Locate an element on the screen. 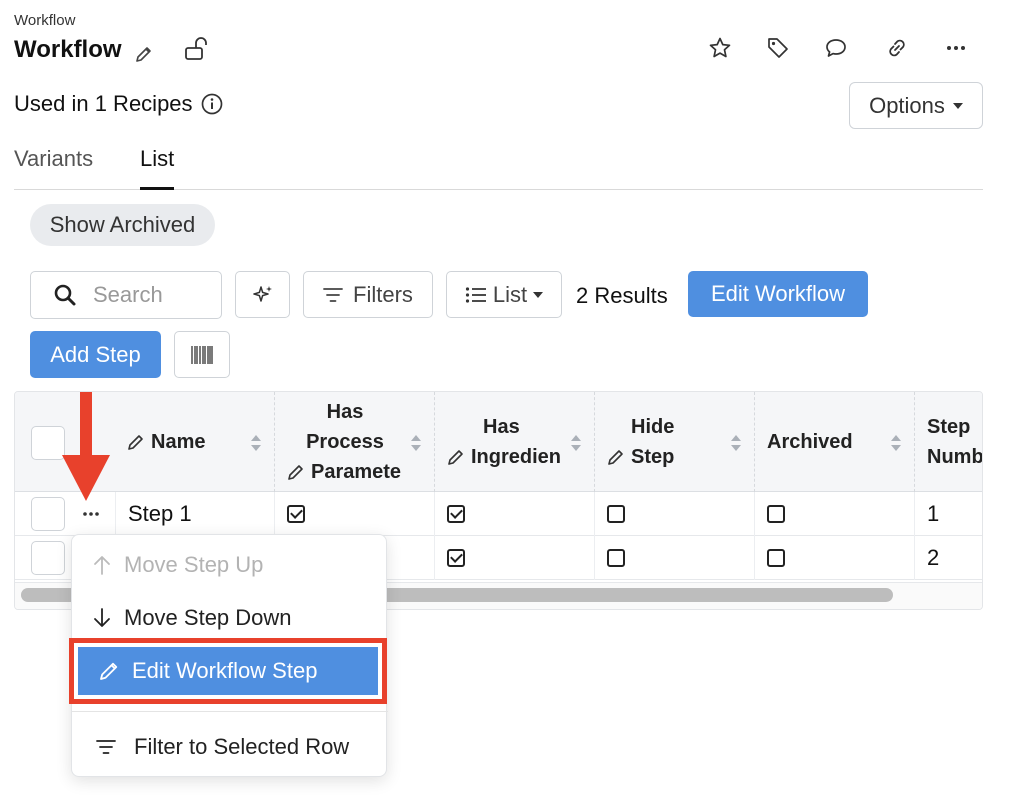 This screenshot has height=802, width=1014. annotation-arrow-shaft is located at coordinates (86, 426).